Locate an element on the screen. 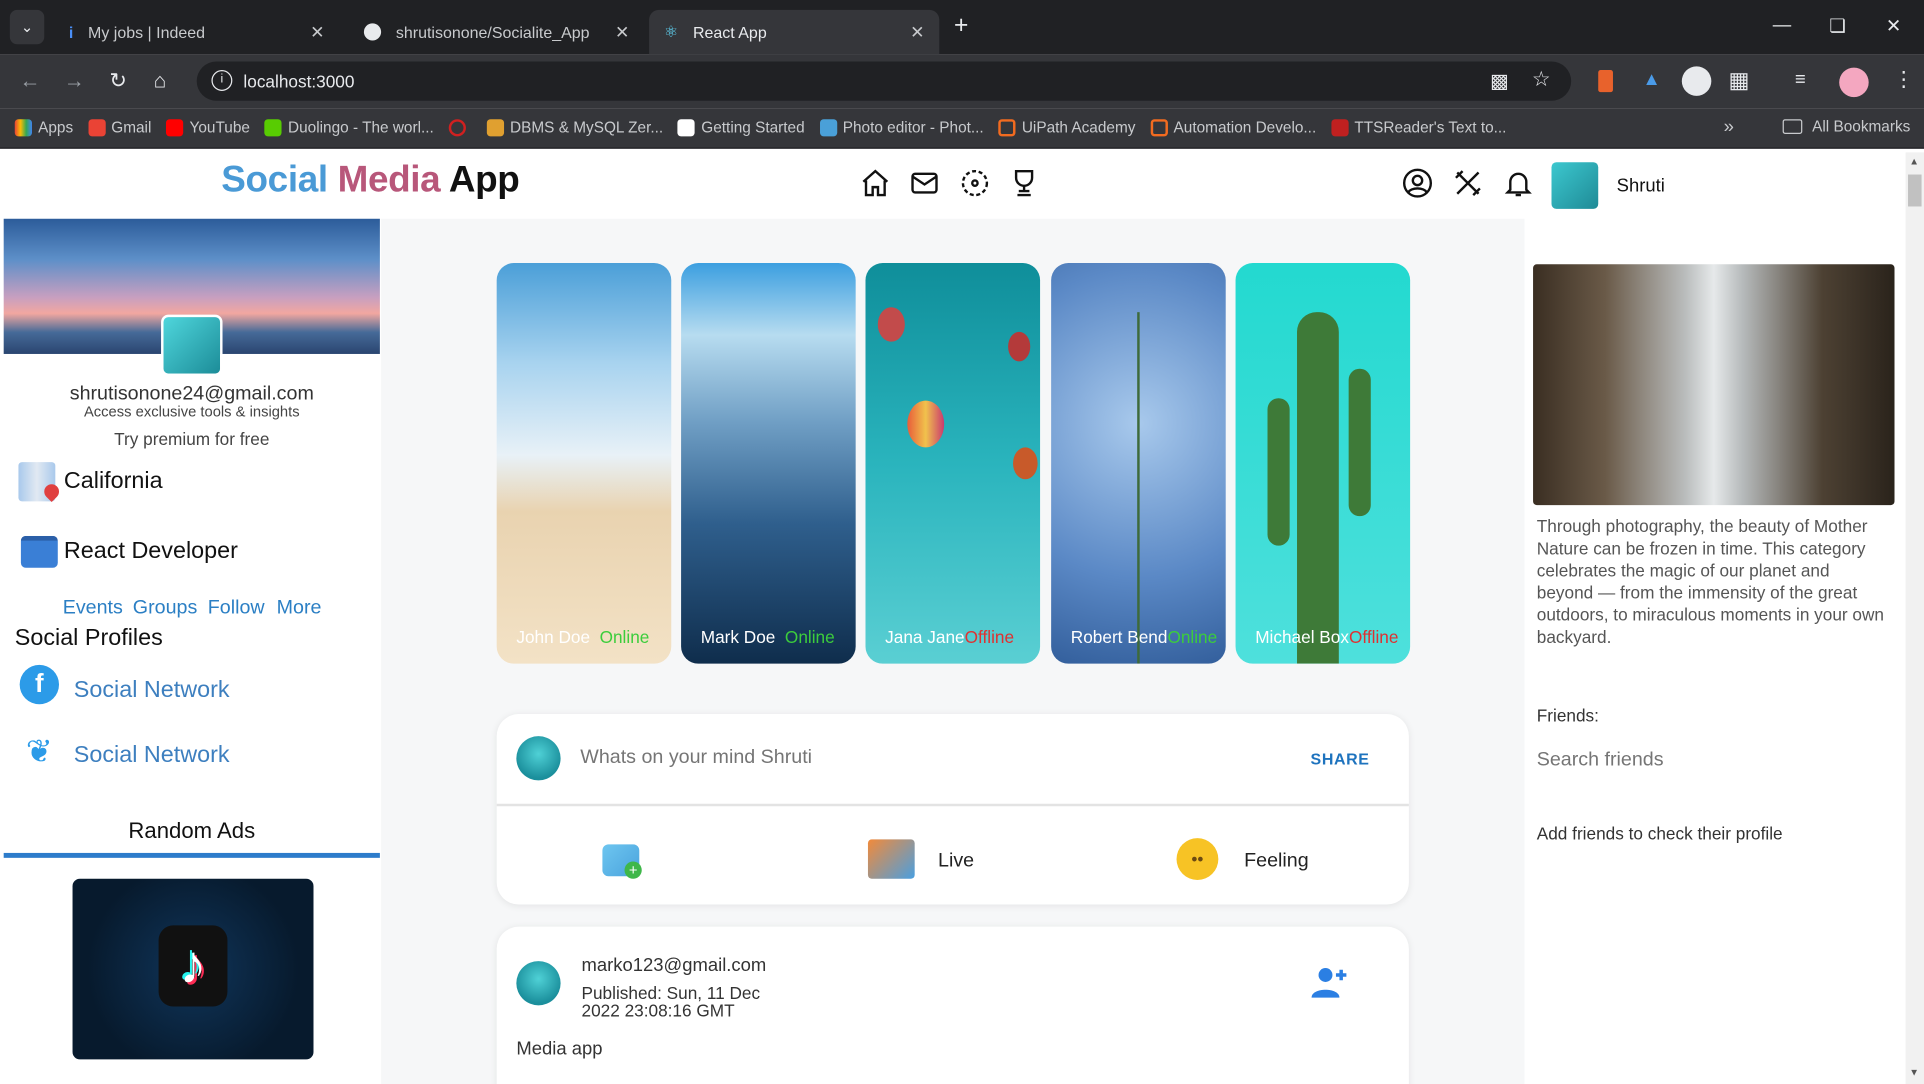 The image size is (1924, 1084). story-card: Robert BendOnline is located at coordinates (1138, 463).